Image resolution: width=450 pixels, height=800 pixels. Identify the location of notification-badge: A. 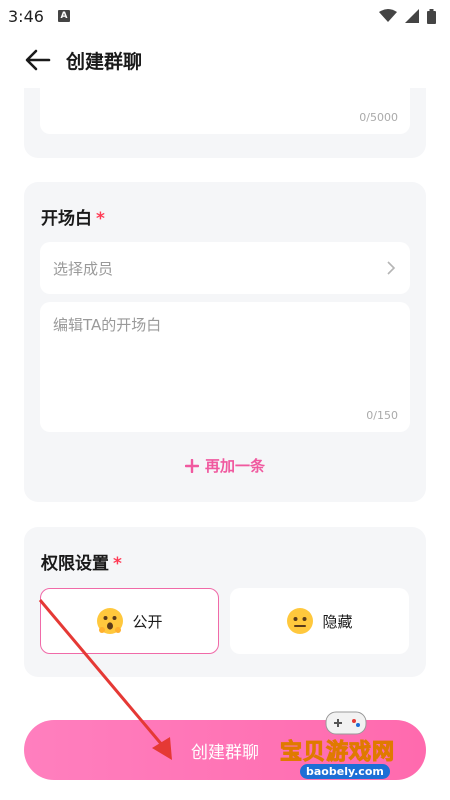
(63, 16).